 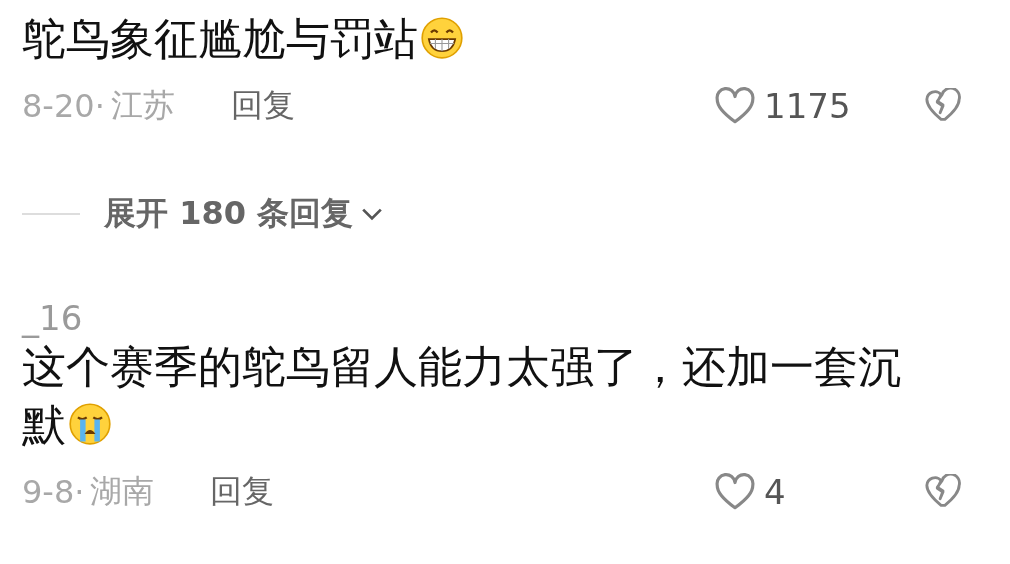 I want to click on grinning-emoji-icon, so click(x=442, y=38).